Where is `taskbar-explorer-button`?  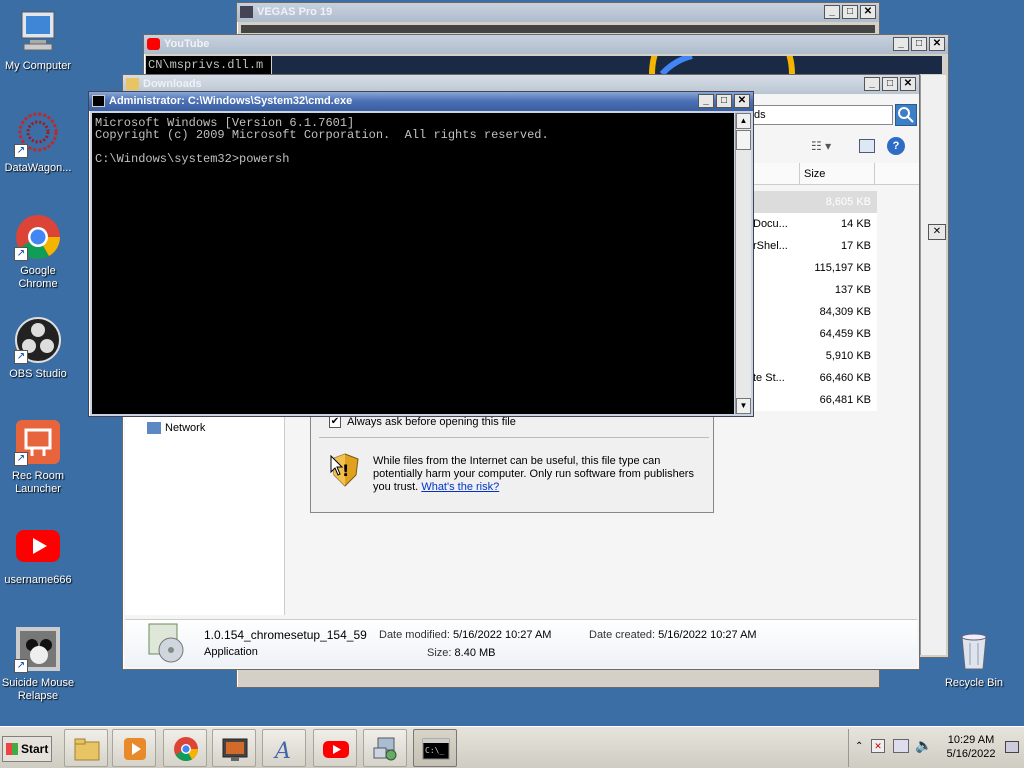 taskbar-explorer-button is located at coordinates (86, 748).